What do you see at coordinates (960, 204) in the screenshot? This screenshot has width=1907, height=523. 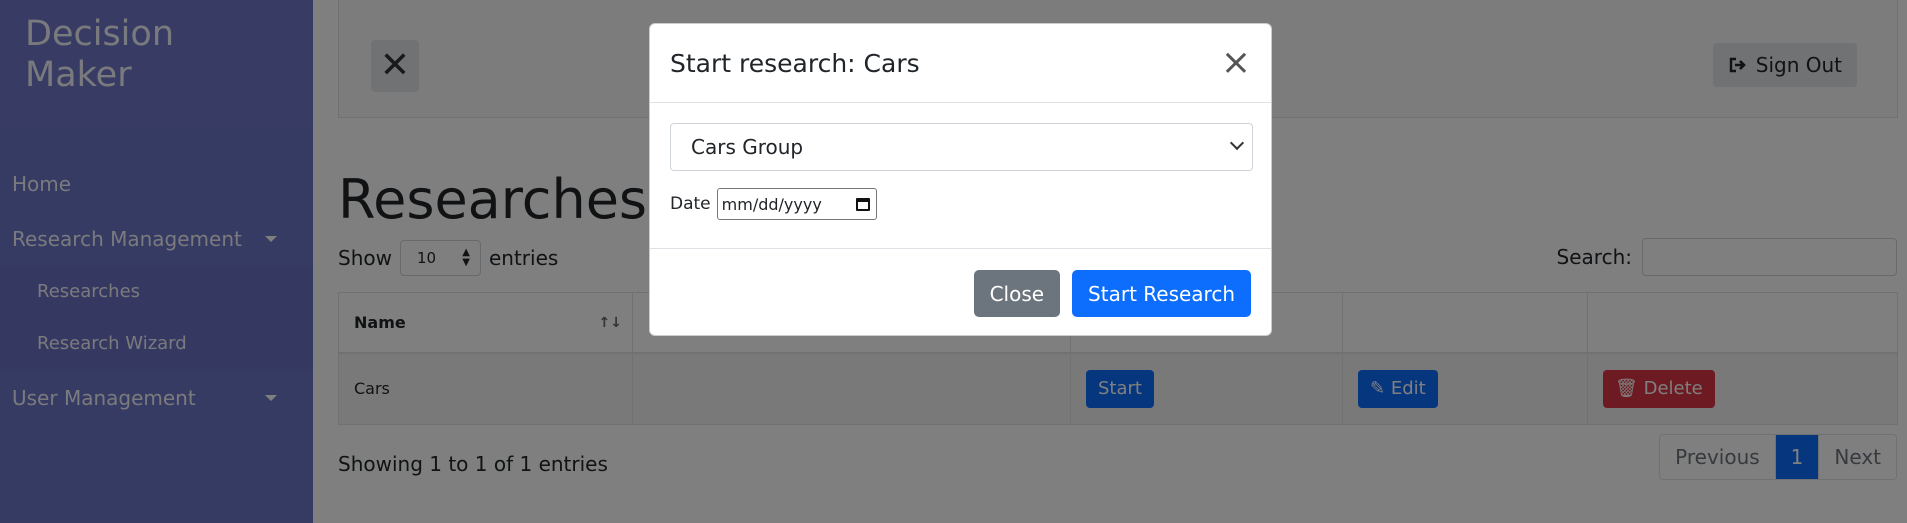 I see `date-row: Date mm/dd/yyyy` at bounding box center [960, 204].